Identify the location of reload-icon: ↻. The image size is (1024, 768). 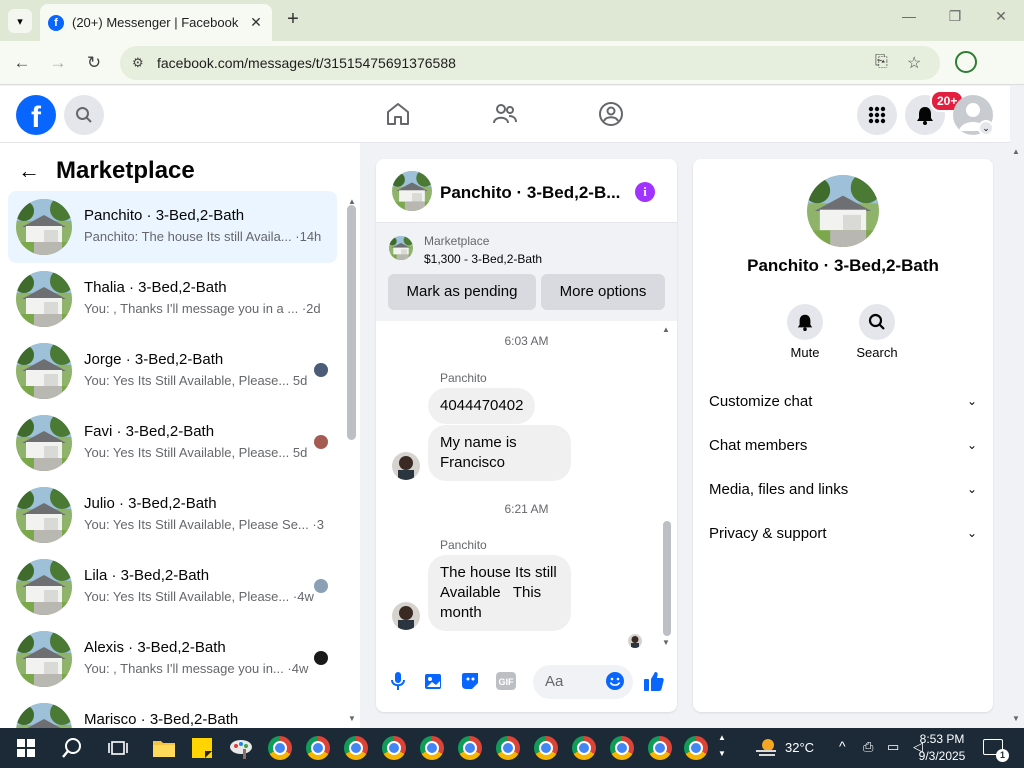
(94, 63).